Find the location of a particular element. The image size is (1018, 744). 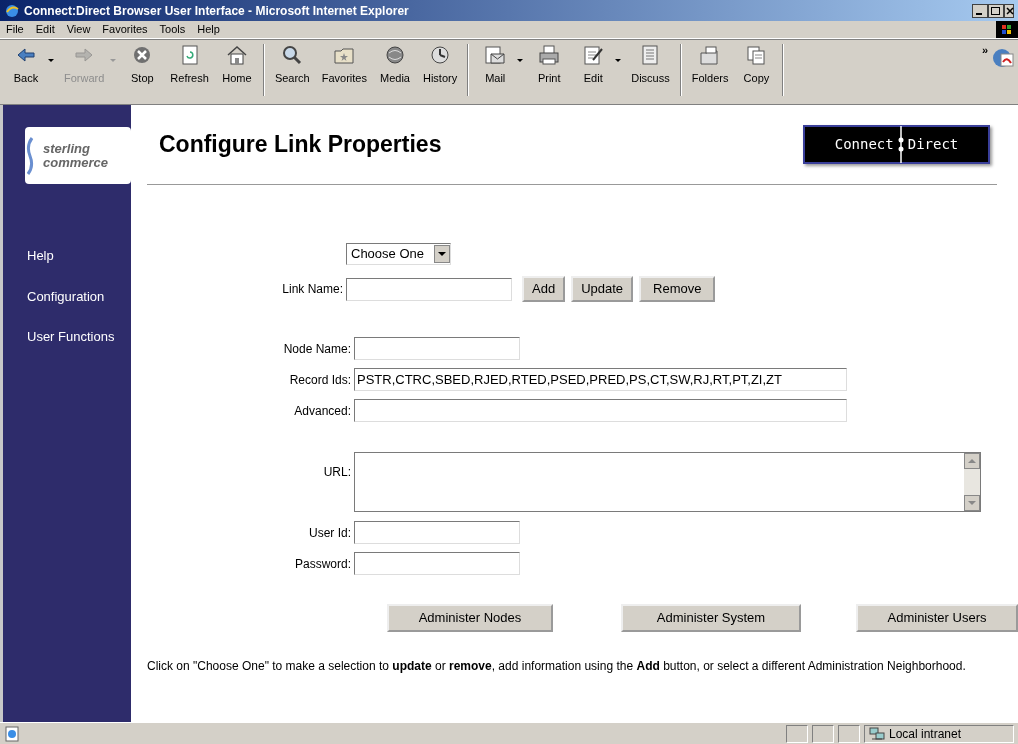

logo-text: sterling is located at coordinates (67, 148).